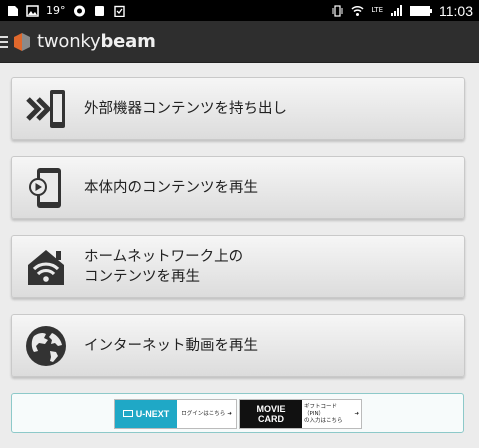 The height and width of the screenshot is (448, 479). I want to click on status-bar: 19° LTE 11:03, so click(239, 10).